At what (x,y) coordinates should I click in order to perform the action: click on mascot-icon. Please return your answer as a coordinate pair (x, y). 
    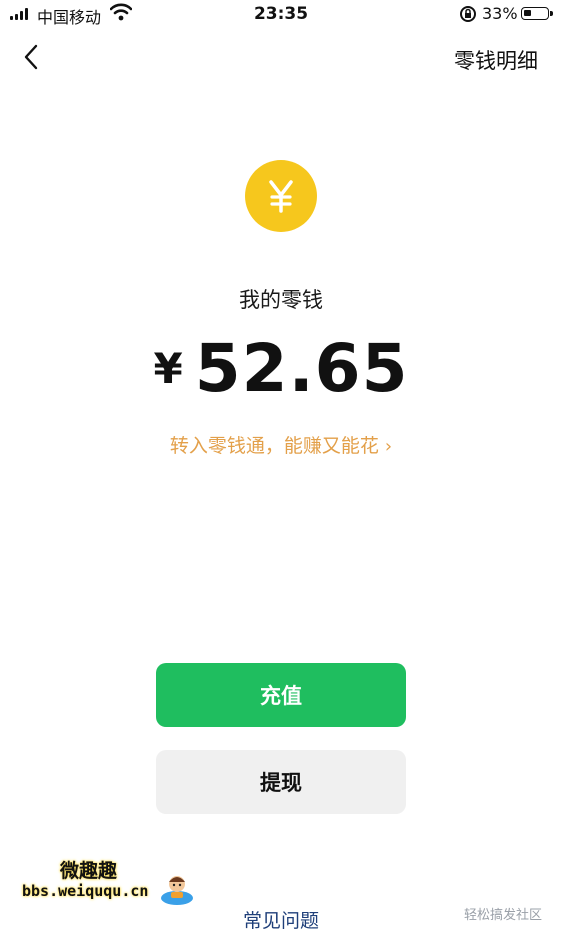
    Looking at the image, I should click on (177, 890).